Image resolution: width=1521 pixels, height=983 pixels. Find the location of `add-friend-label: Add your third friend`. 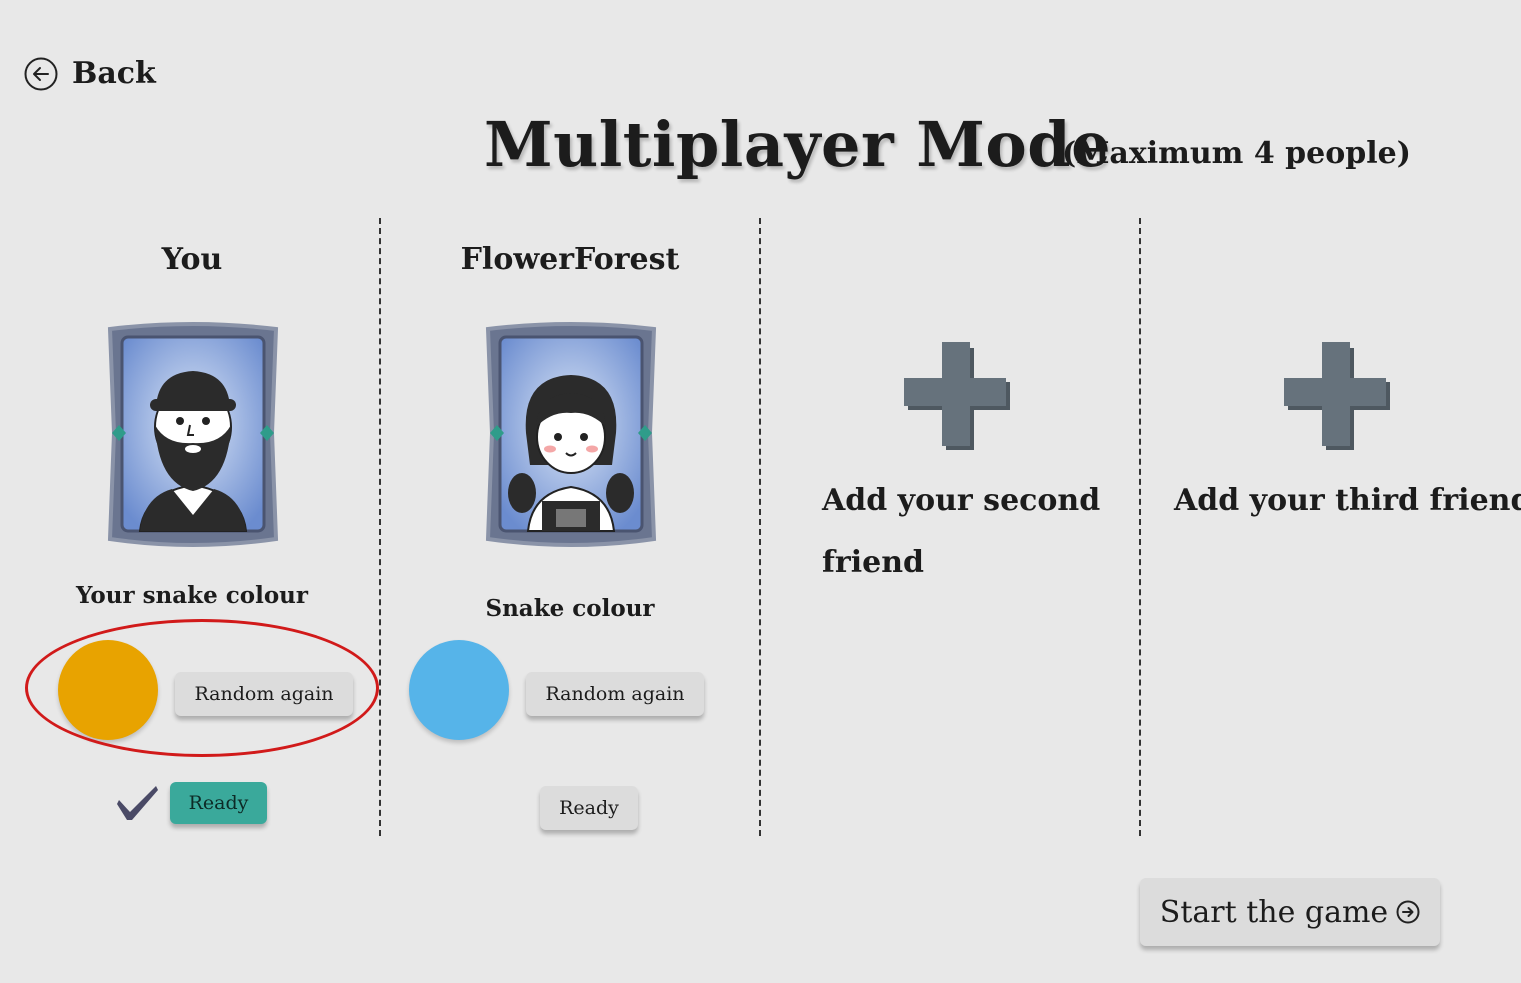

add-friend-label: Add your third friend is located at coordinates (1347, 501).